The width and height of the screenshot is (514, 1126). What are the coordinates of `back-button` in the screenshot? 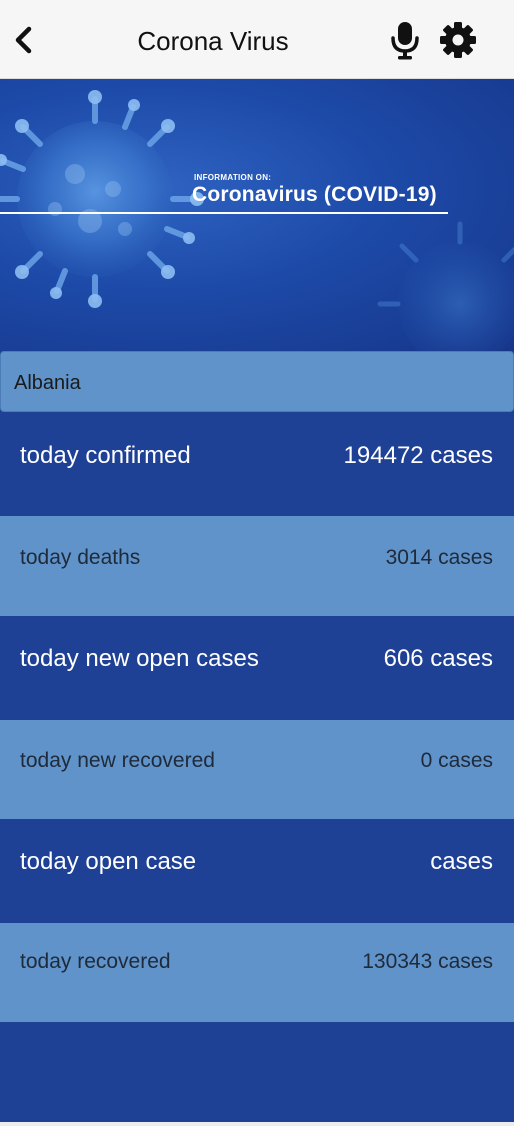 It's located at (24, 40).